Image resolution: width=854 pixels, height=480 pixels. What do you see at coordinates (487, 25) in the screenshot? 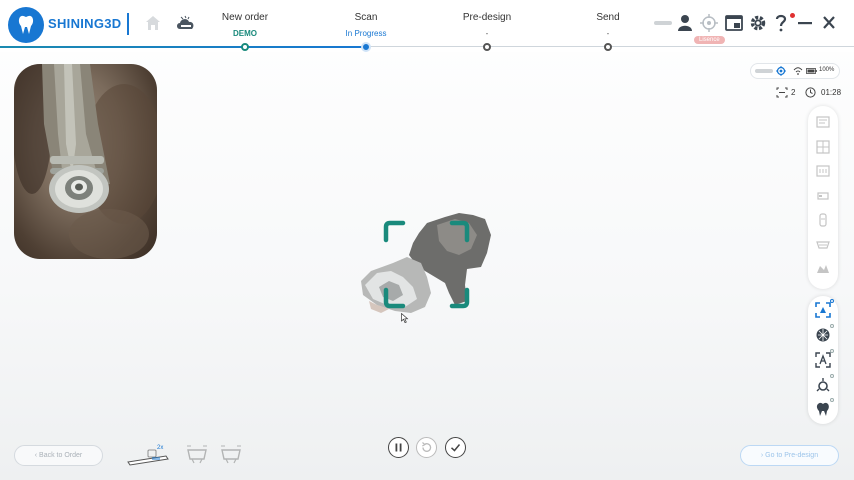
I see `step-pre-design: Pre-design -` at bounding box center [487, 25].